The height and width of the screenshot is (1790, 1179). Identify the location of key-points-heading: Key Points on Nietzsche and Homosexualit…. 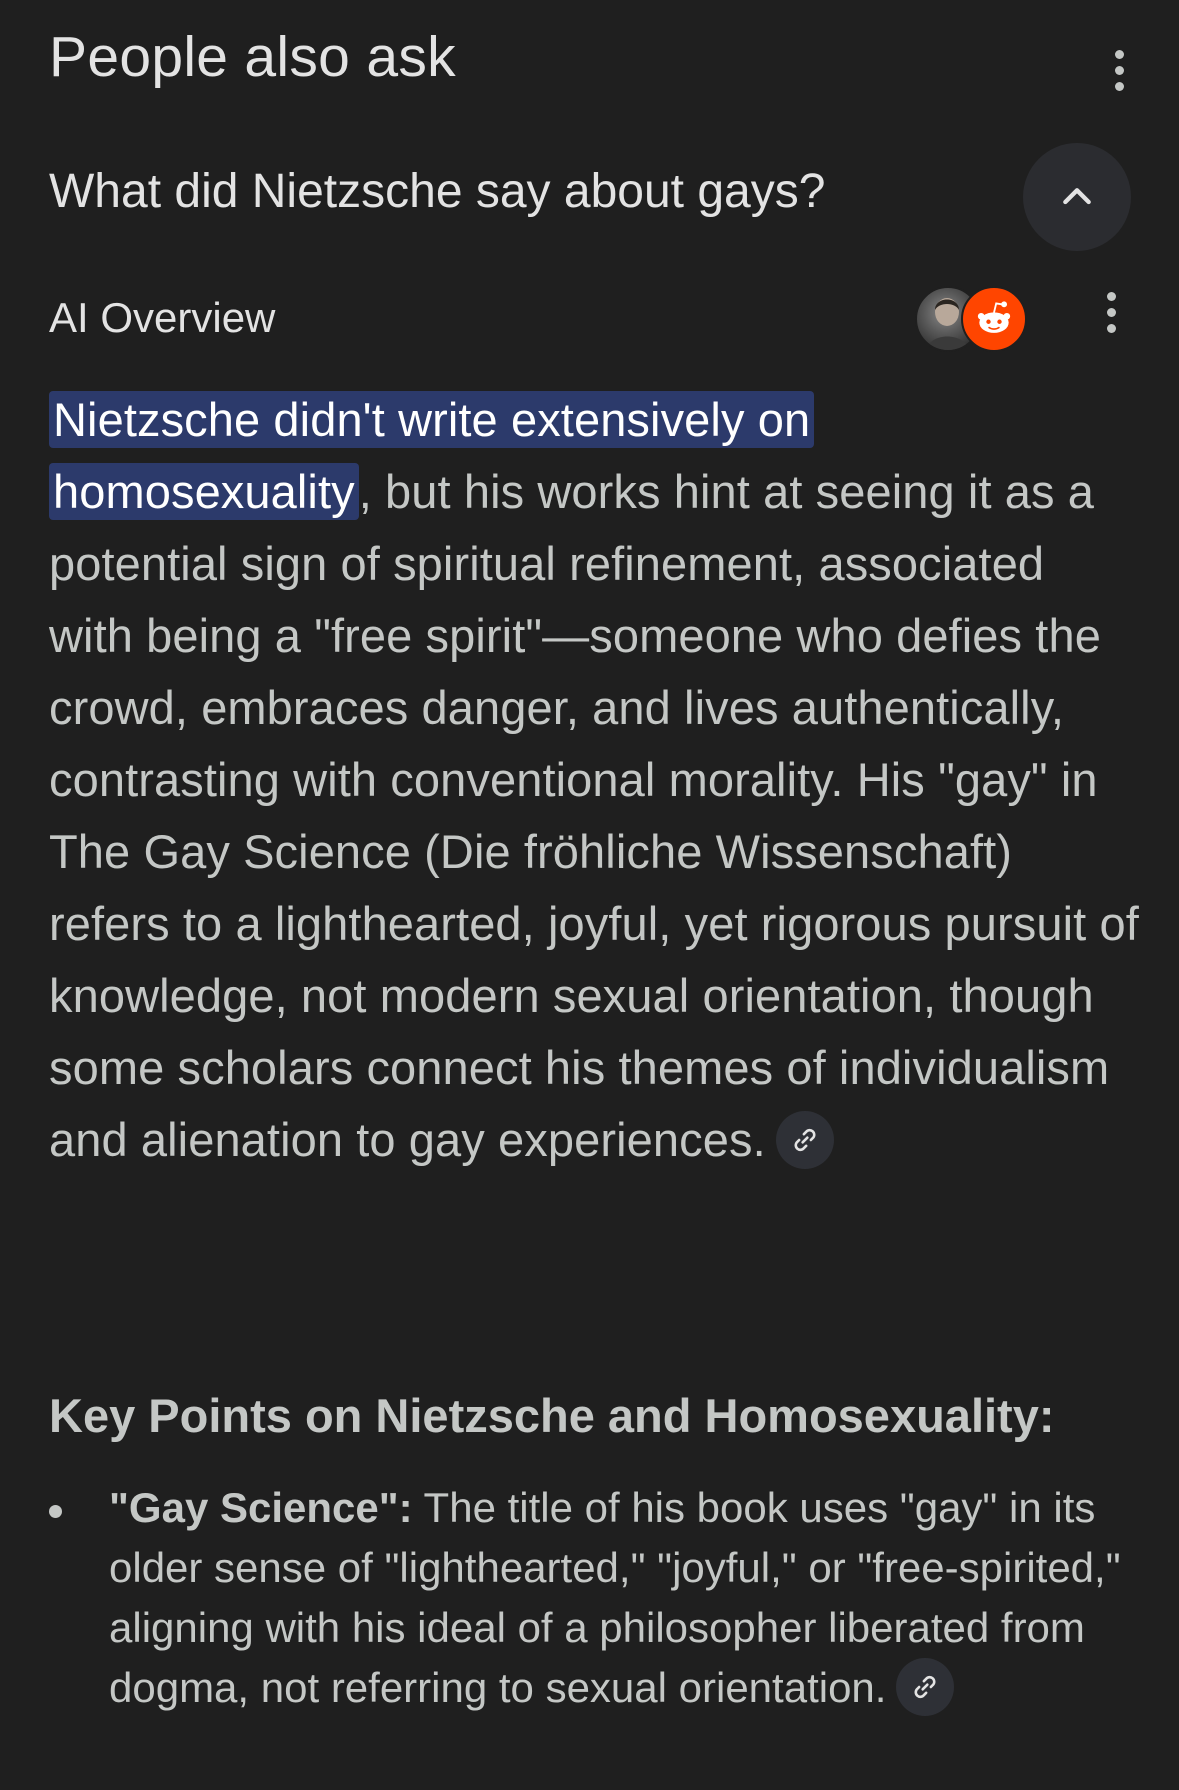
(552, 1415).